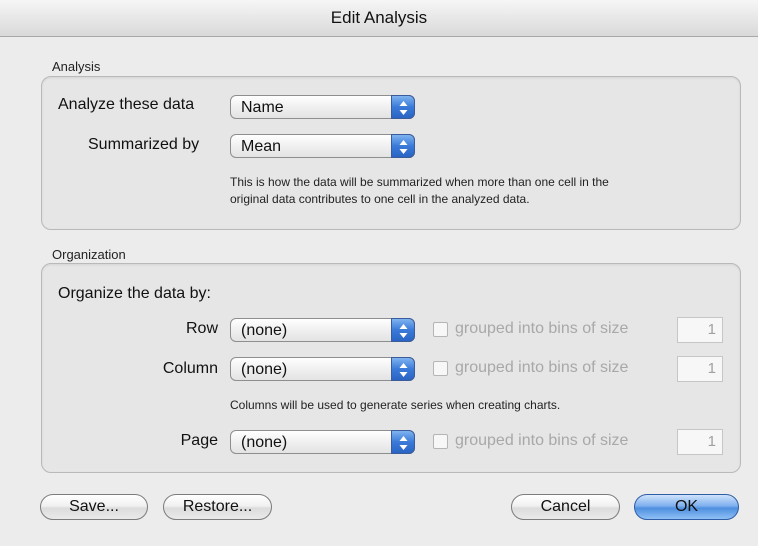 The height and width of the screenshot is (546, 758). Describe the element at coordinates (261, 146) in the screenshot. I see `summarize-popup-value: Mean` at that location.